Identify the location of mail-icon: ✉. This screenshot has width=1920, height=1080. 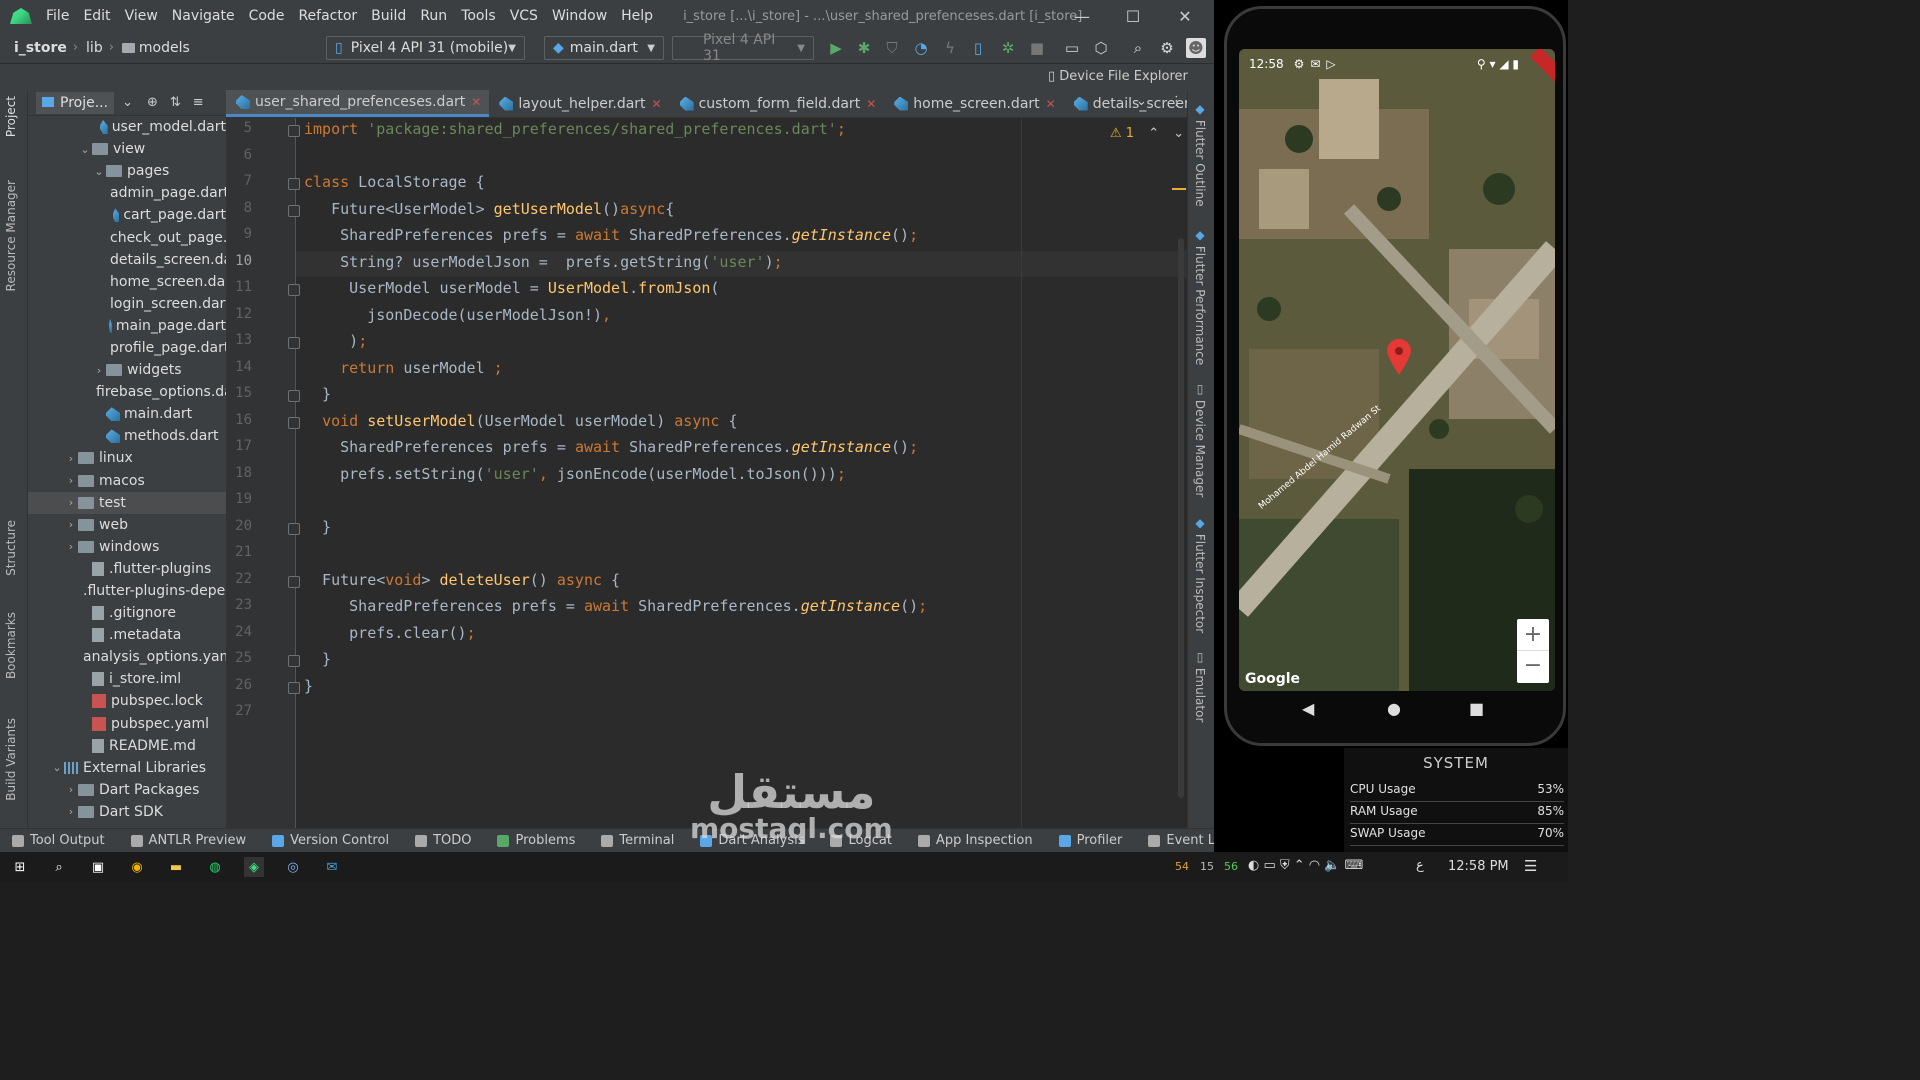
(332, 867).